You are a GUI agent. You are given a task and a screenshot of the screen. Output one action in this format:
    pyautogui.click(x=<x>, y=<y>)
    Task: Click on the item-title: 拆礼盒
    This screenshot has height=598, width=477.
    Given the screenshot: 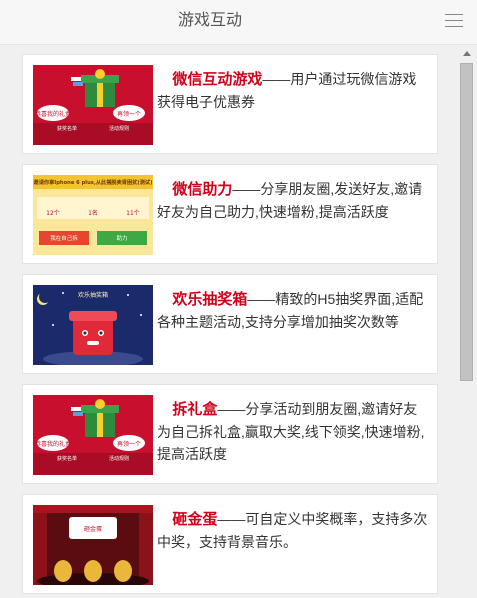 What is the action you would take?
    pyautogui.click(x=194, y=409)
    